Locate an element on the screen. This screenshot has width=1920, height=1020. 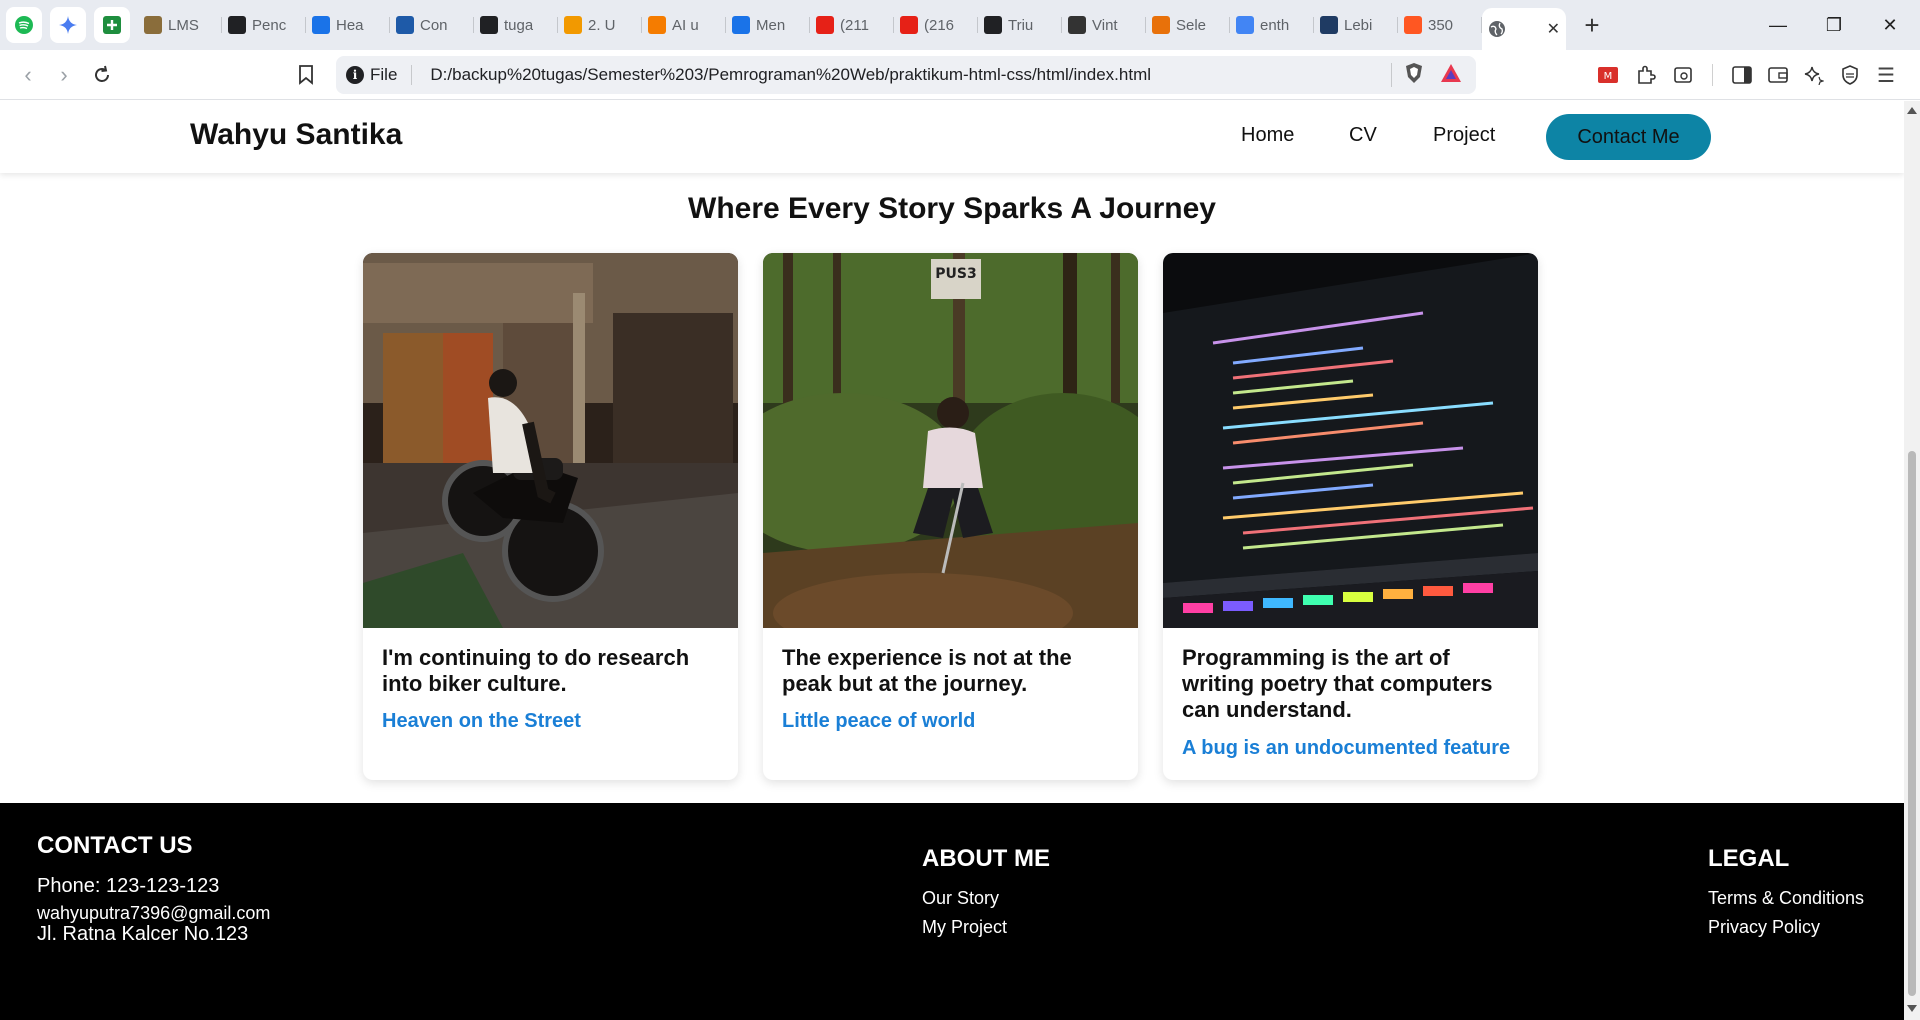
wallet-icon is located at coordinates (1778, 75).